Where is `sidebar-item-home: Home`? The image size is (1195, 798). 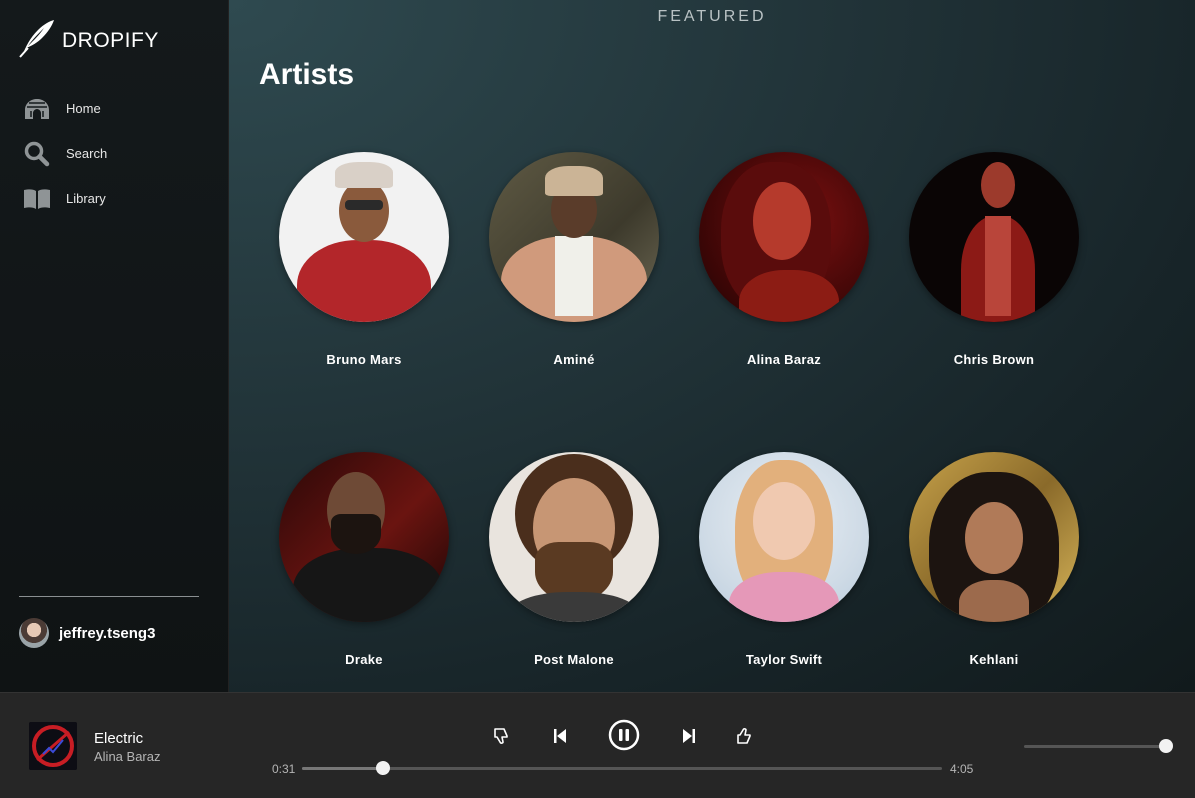 sidebar-item-home: Home is located at coordinates (65, 108).